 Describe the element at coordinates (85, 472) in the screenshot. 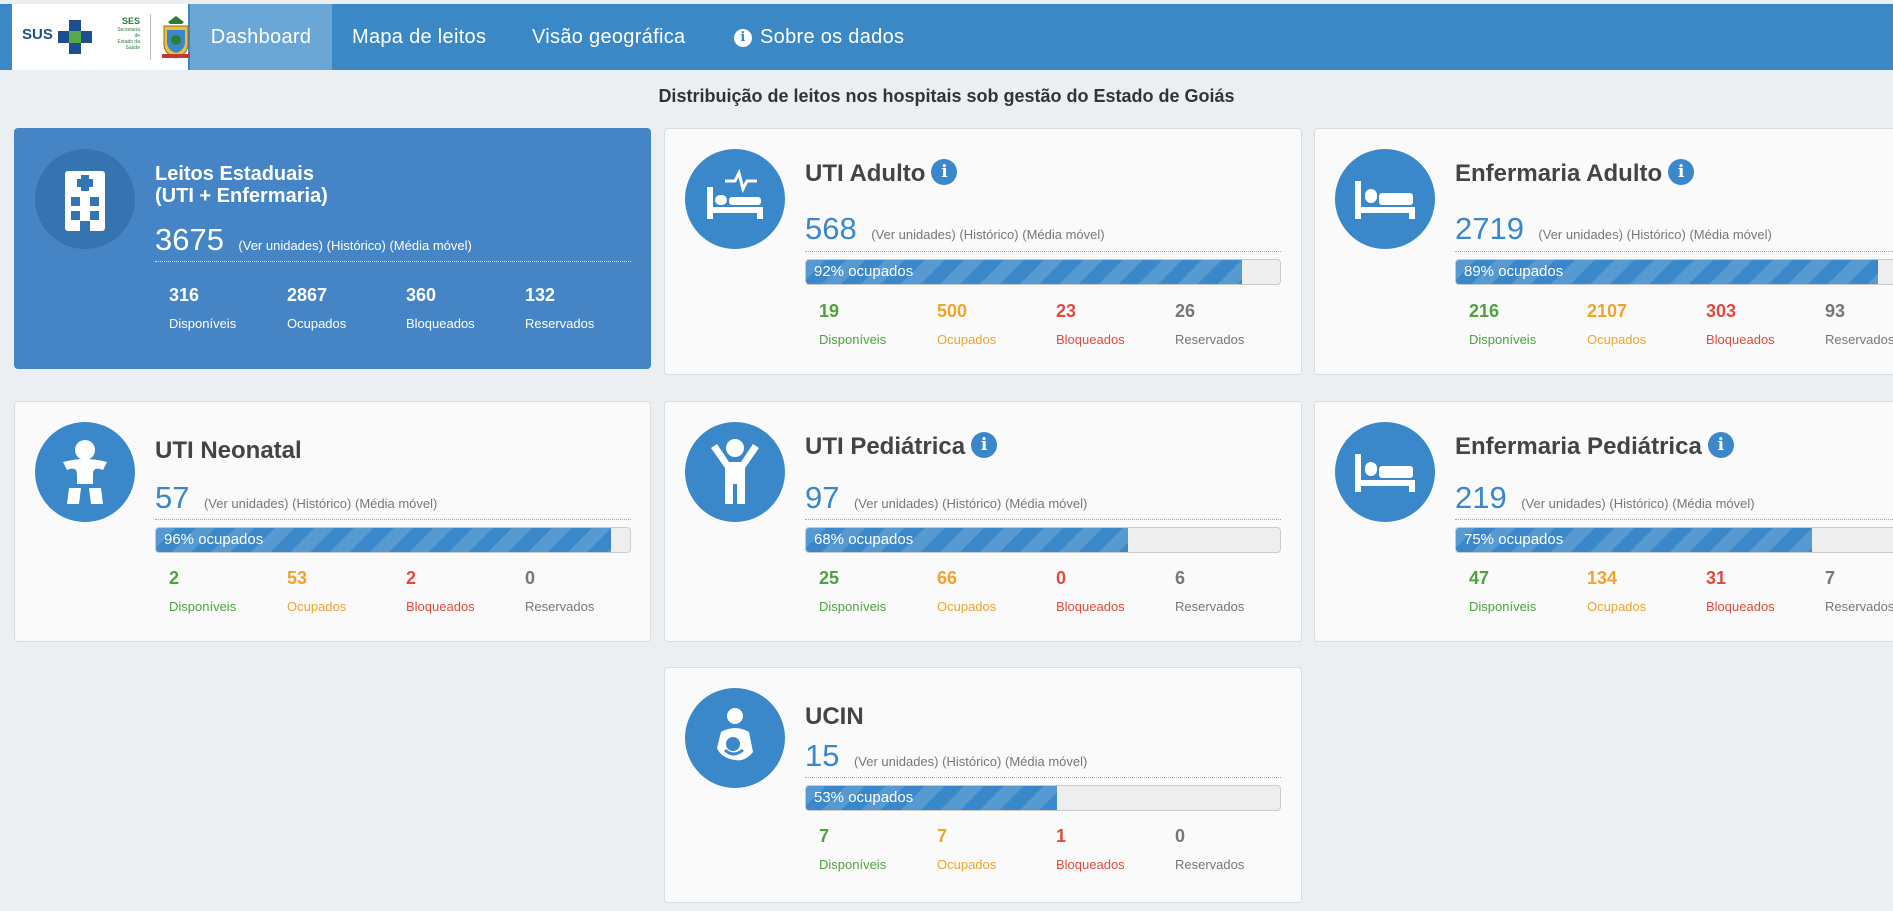

I see `baby-icon` at that location.